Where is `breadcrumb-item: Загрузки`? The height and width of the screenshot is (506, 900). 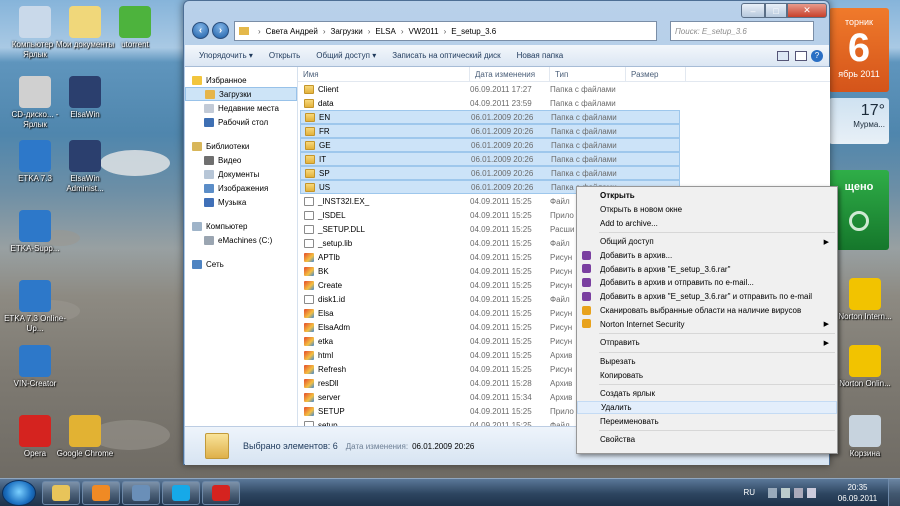
breadcrumb-item: Загрузки is located at coordinates (347, 31).